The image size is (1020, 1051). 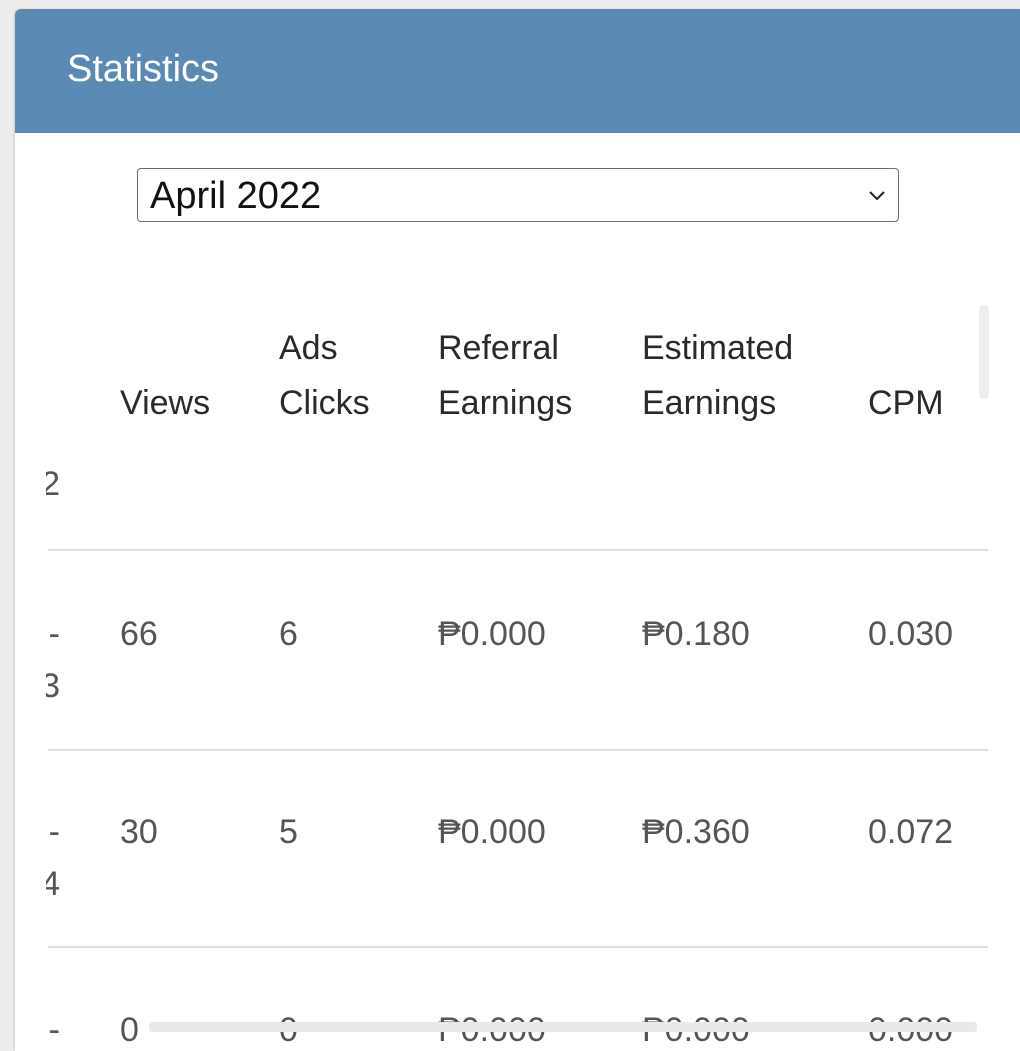 What do you see at coordinates (288, 634) in the screenshot?
I see `cell-ads-clicks: 6` at bounding box center [288, 634].